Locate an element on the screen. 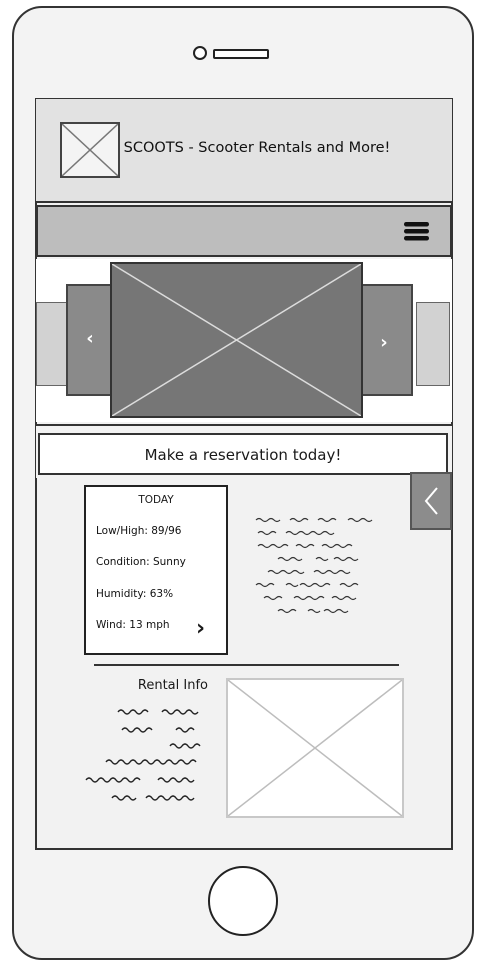  rental-info-heading: Rental Info is located at coordinates (172, 685).